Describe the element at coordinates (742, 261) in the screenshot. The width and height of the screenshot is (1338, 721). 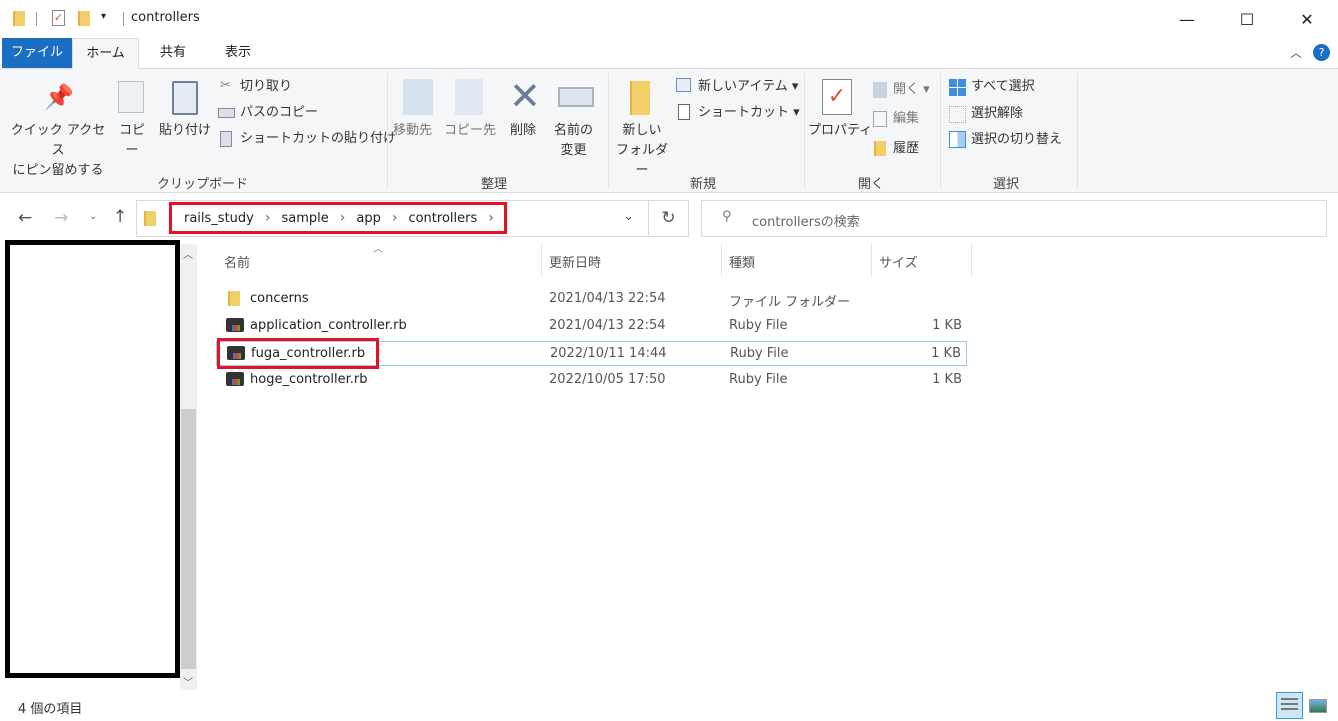
I see `column-header-type: 種類` at that location.